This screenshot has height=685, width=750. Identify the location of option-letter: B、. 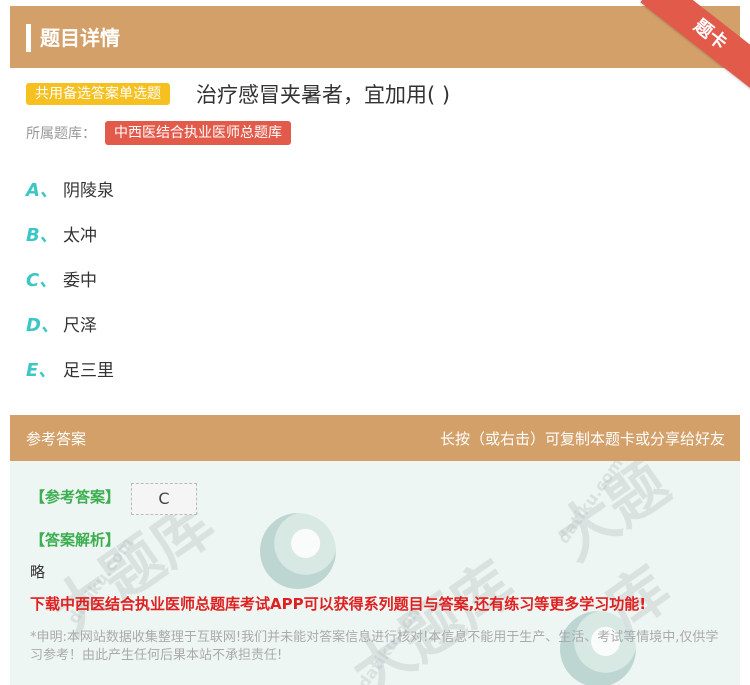
(42, 235).